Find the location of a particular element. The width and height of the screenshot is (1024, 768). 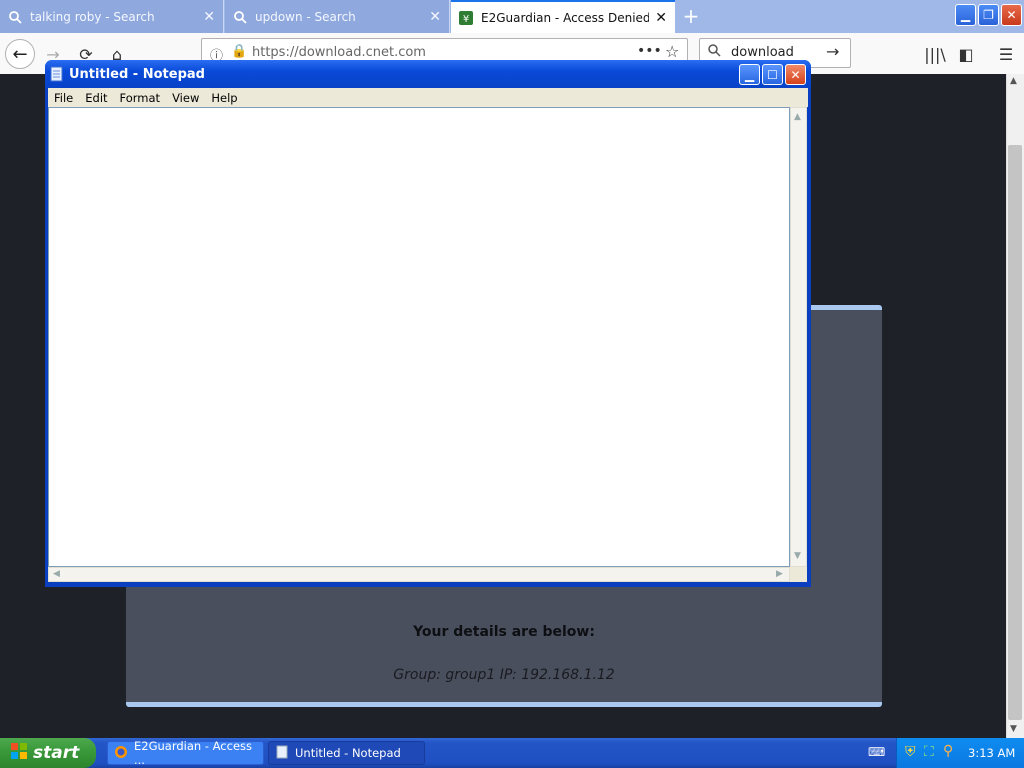

start-label: start is located at coordinates (56, 753).